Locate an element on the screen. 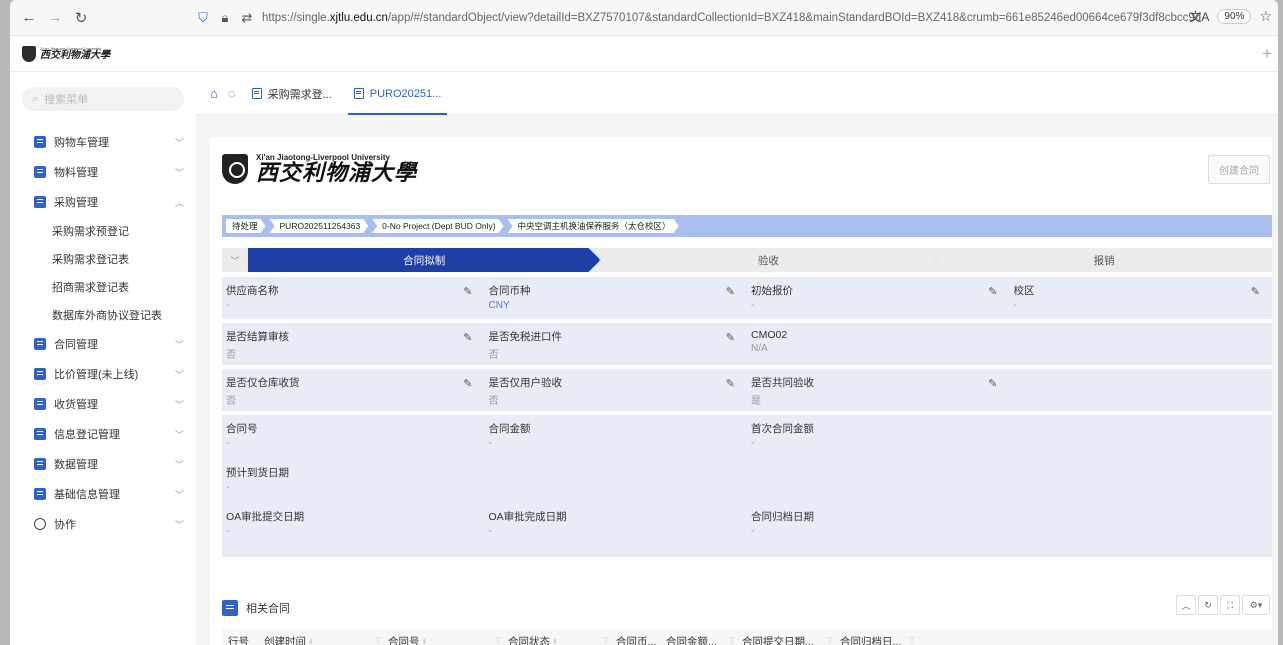 This screenshot has height=645, width=1283. column-label: 行号 is located at coordinates (238, 640).